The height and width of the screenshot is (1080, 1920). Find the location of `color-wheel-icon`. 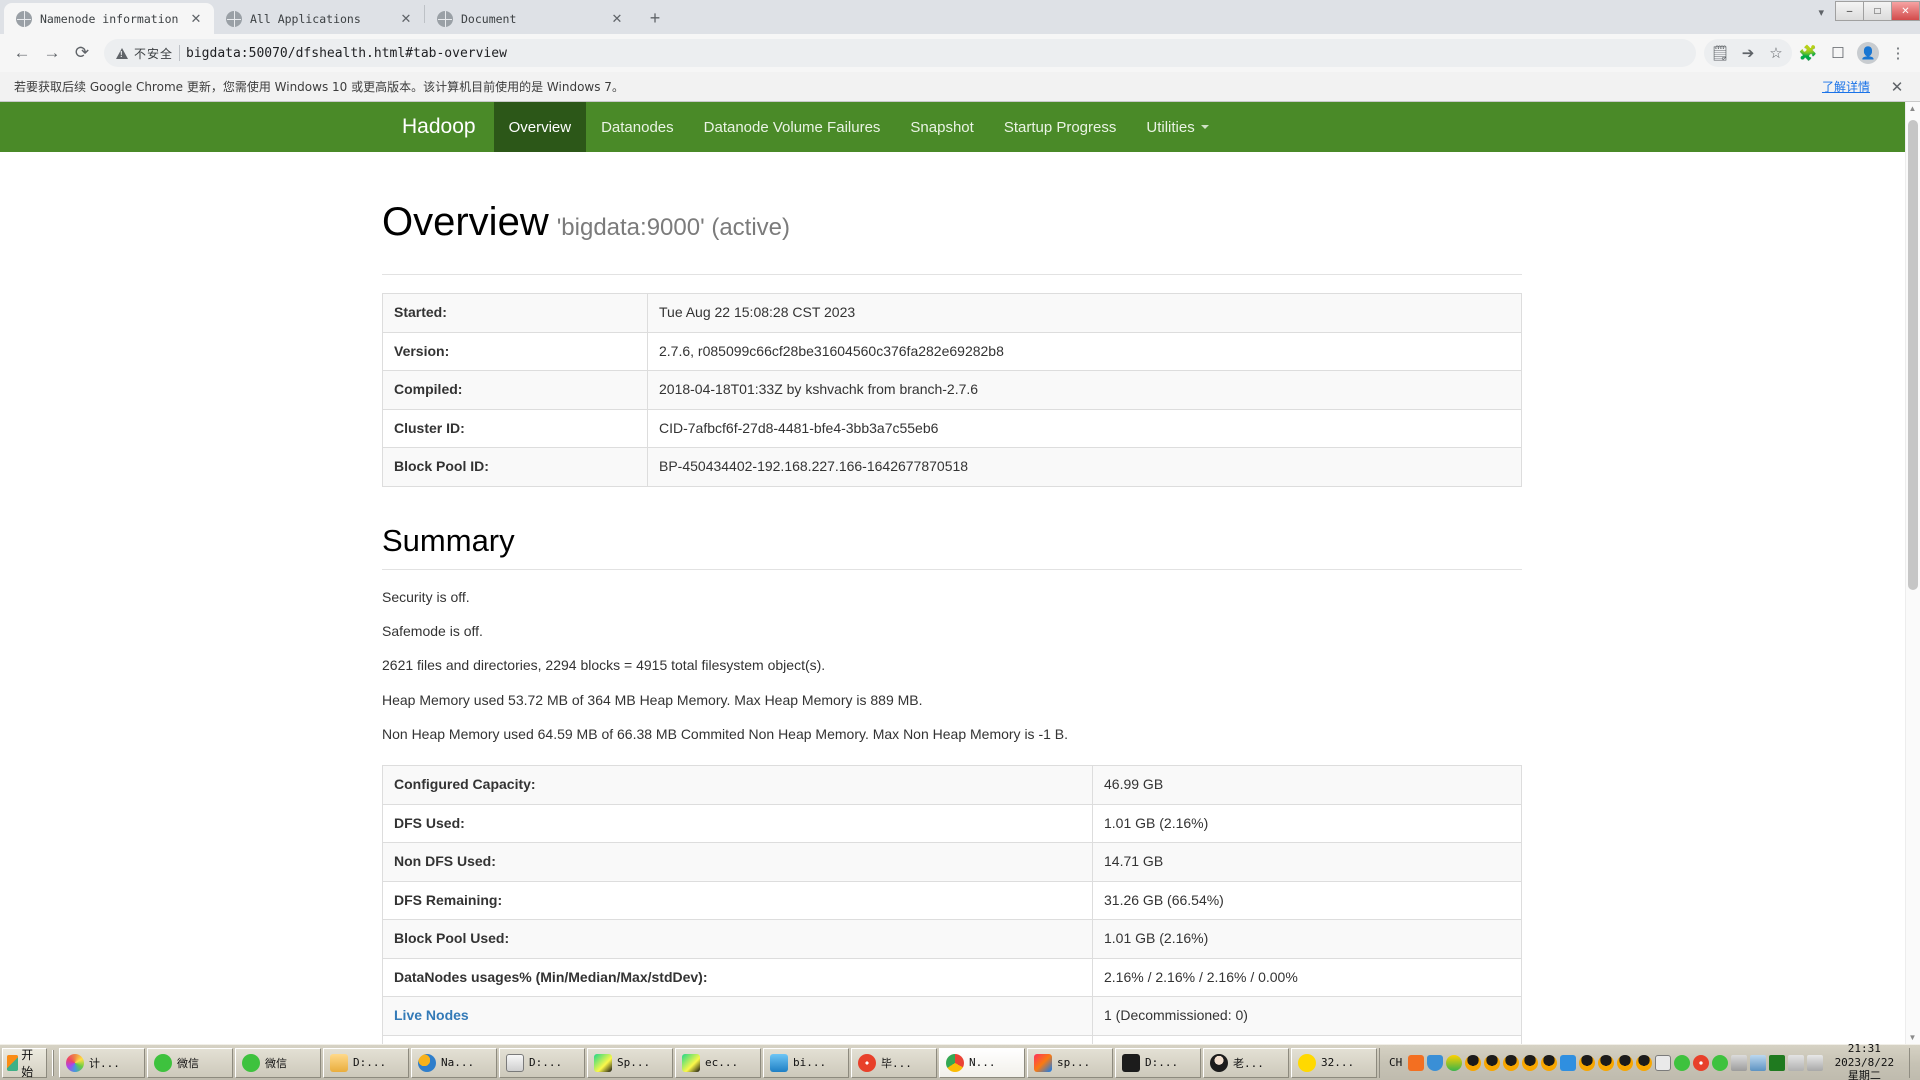

color-wheel-icon is located at coordinates (75, 1062).